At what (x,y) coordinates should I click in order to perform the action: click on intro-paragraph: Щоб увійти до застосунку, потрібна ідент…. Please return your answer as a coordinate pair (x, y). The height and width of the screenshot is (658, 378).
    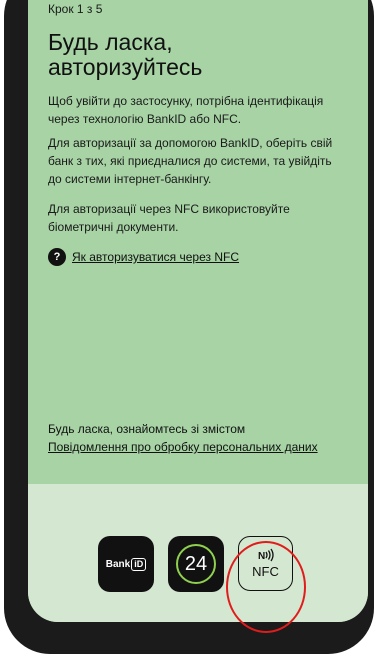
    Looking at the image, I should click on (186, 110).